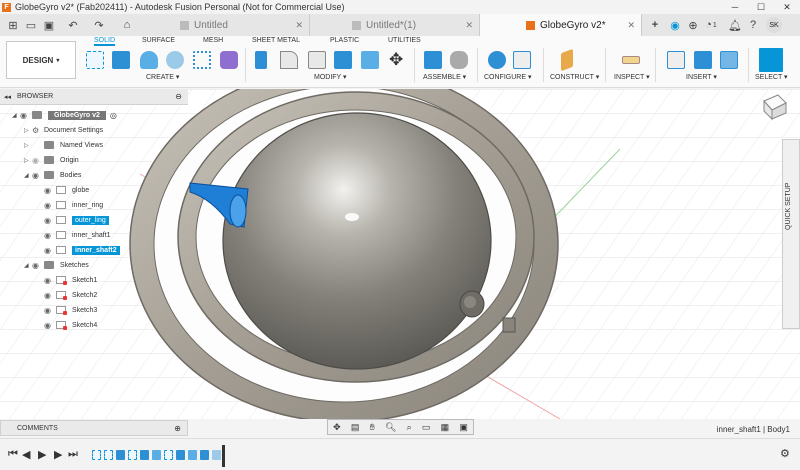  What do you see at coordinates (771, 77) in the screenshot?
I see `select-menu: SELECT ▾` at bounding box center [771, 77].